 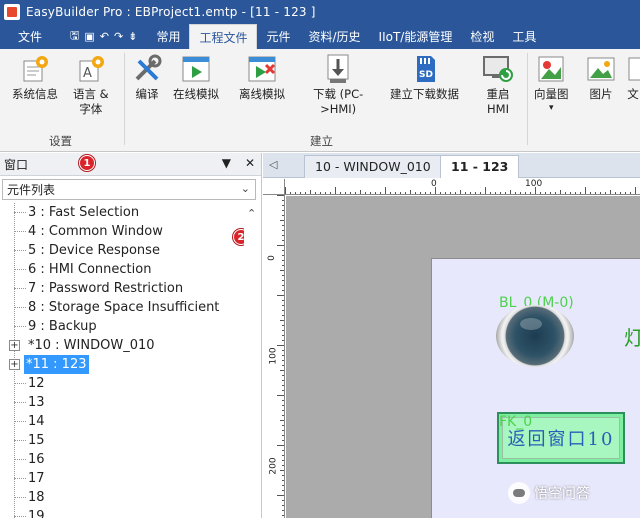 I want to click on tab-inspect: 检视, so click(x=482, y=36).